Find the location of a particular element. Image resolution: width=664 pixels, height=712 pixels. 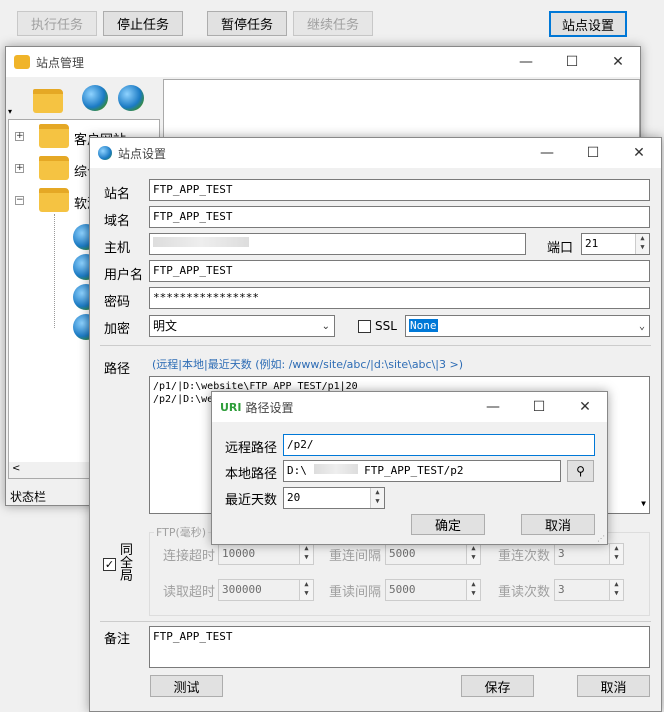

site-manager-title: 站点管理 is located at coordinates (60, 62).